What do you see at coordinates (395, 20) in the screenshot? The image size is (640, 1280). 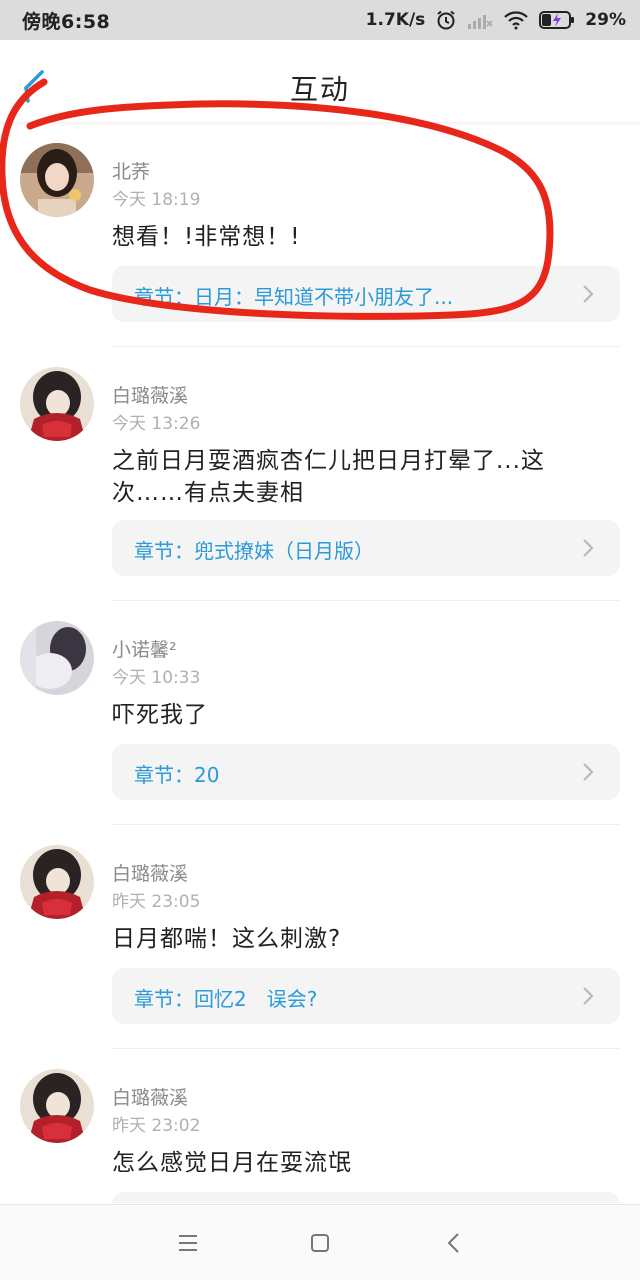 I see `net-speed: 1.7K/s` at bounding box center [395, 20].